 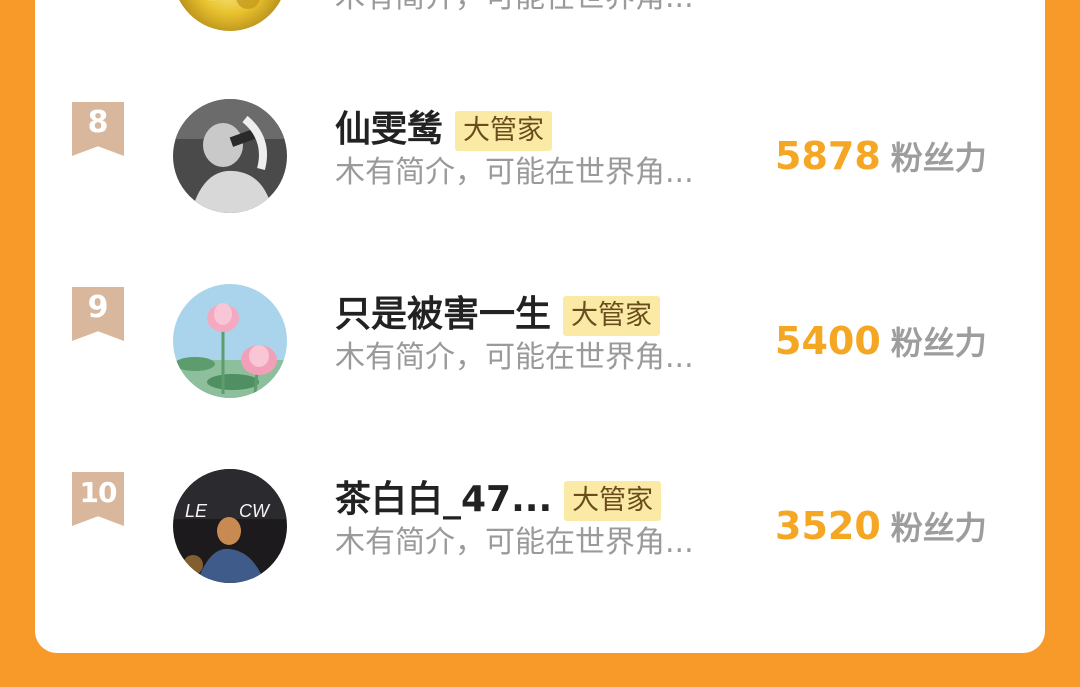 I want to click on username-text: 仙雯鸶, so click(x=389, y=129).